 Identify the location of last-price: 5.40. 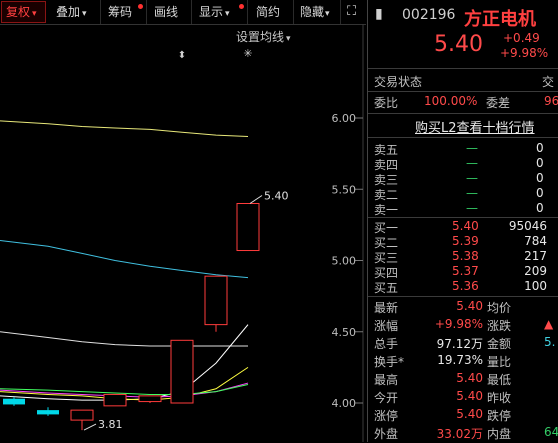
(458, 44).